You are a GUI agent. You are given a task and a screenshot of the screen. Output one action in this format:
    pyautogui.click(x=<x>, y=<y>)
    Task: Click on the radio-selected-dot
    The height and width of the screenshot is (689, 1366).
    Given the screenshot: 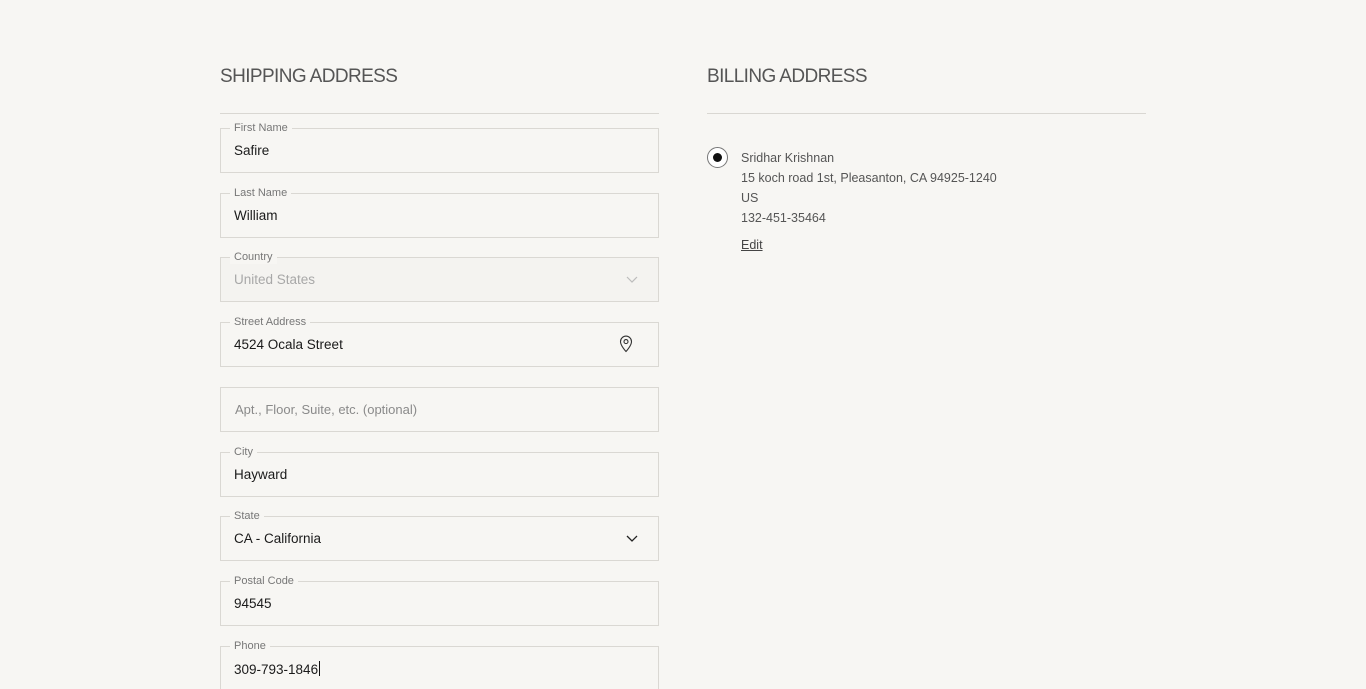 What is the action you would take?
    pyautogui.click(x=717, y=157)
    